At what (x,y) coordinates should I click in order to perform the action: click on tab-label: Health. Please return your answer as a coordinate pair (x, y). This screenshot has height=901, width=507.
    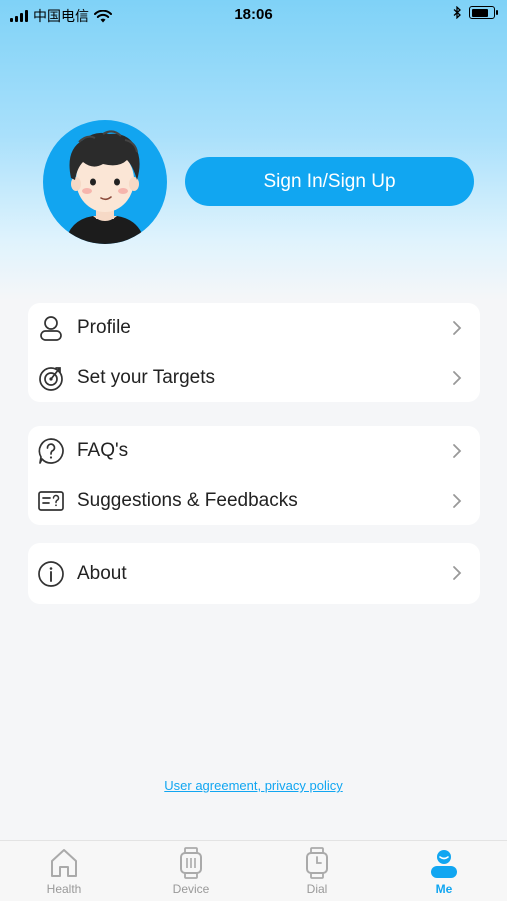
    Looking at the image, I should click on (64, 889).